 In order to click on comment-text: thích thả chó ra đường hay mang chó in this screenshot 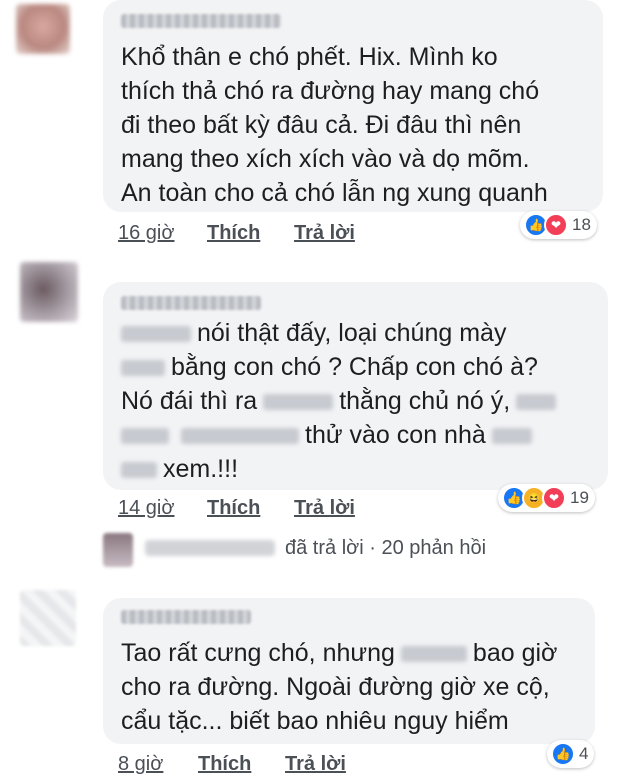, I will do `click(330, 91)`.